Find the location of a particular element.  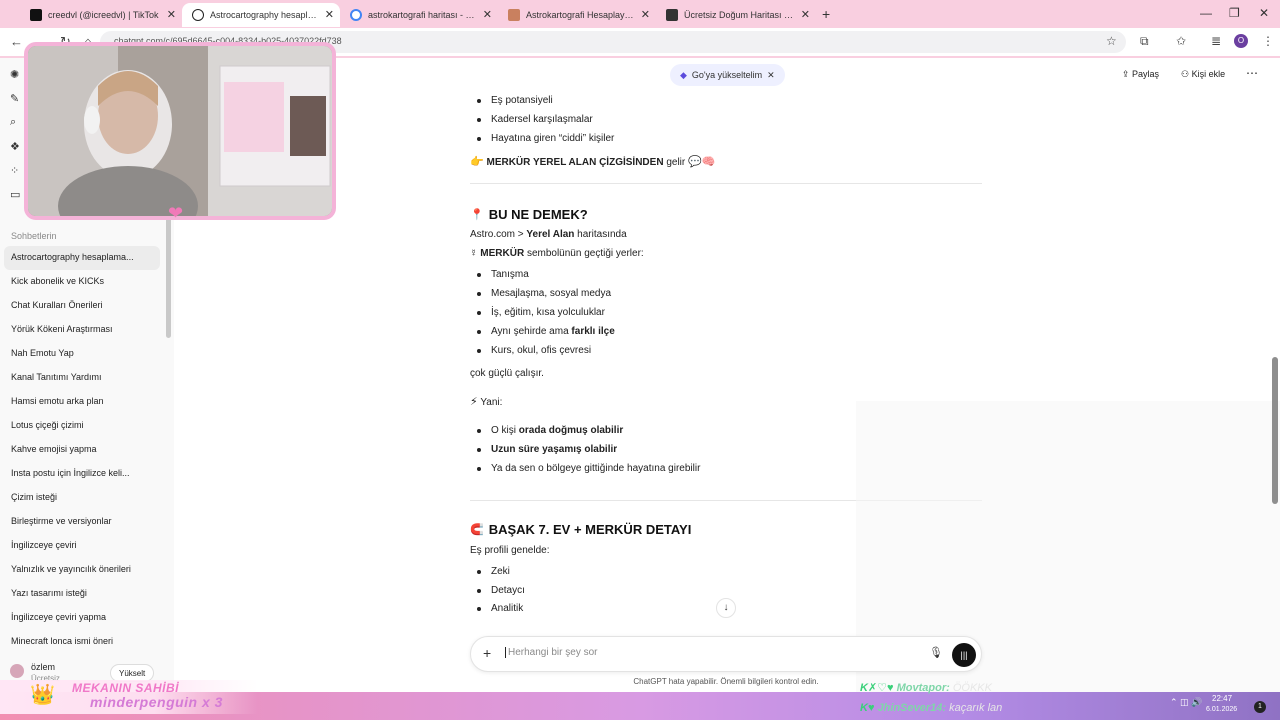

notification-badge: 1 is located at coordinates (1260, 707).